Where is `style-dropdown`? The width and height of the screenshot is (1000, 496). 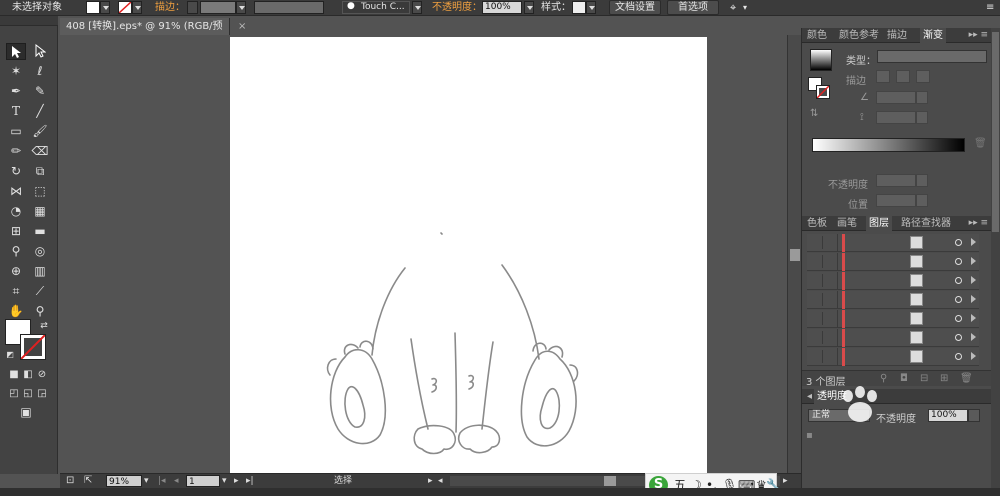
style-dropdown is located at coordinates (591, 7).